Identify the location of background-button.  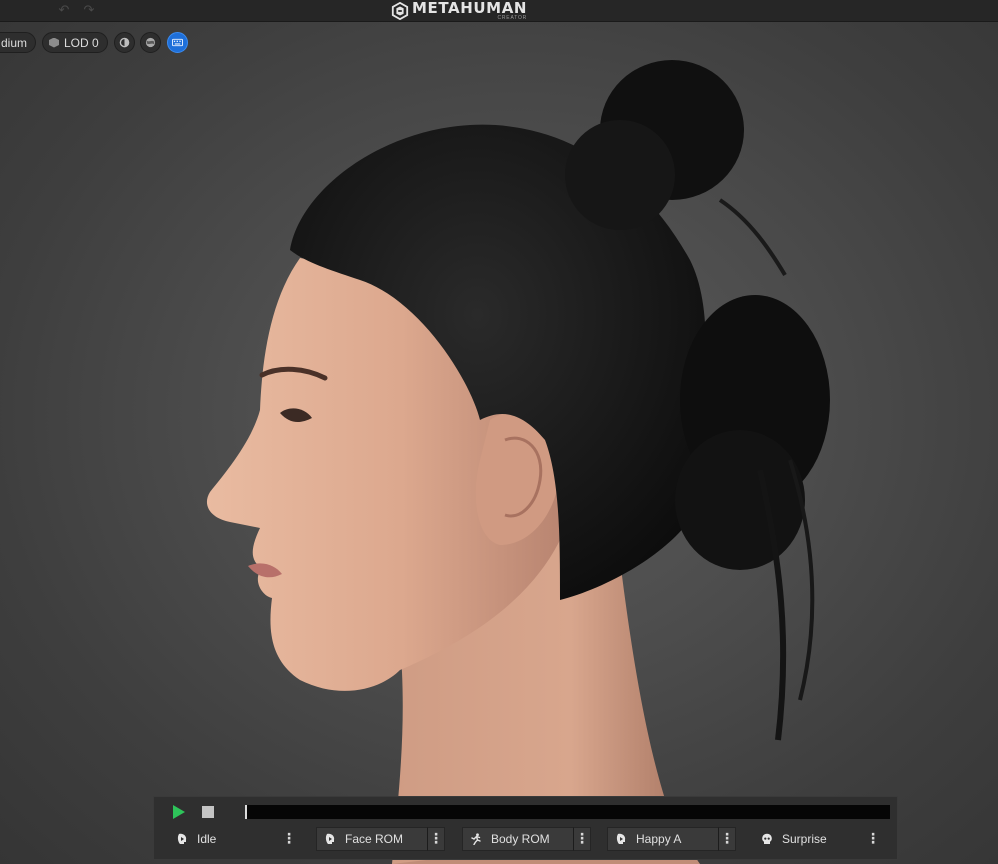
(150, 42).